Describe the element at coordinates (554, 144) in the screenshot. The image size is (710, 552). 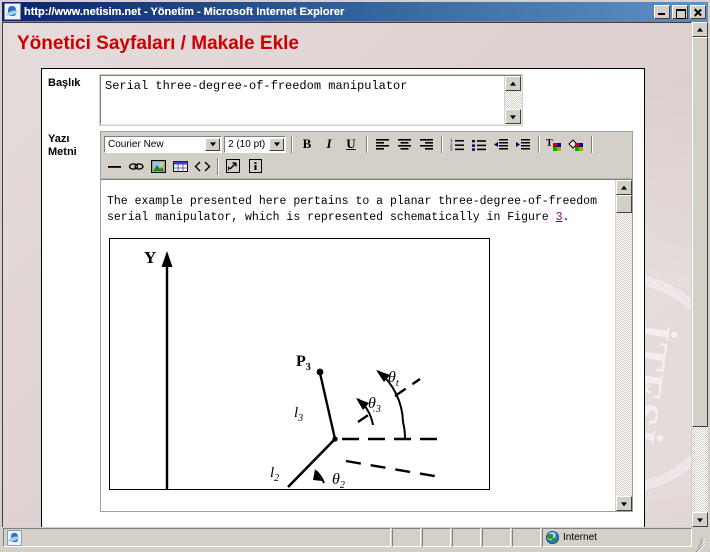
I see `text-color-icon: T` at that location.